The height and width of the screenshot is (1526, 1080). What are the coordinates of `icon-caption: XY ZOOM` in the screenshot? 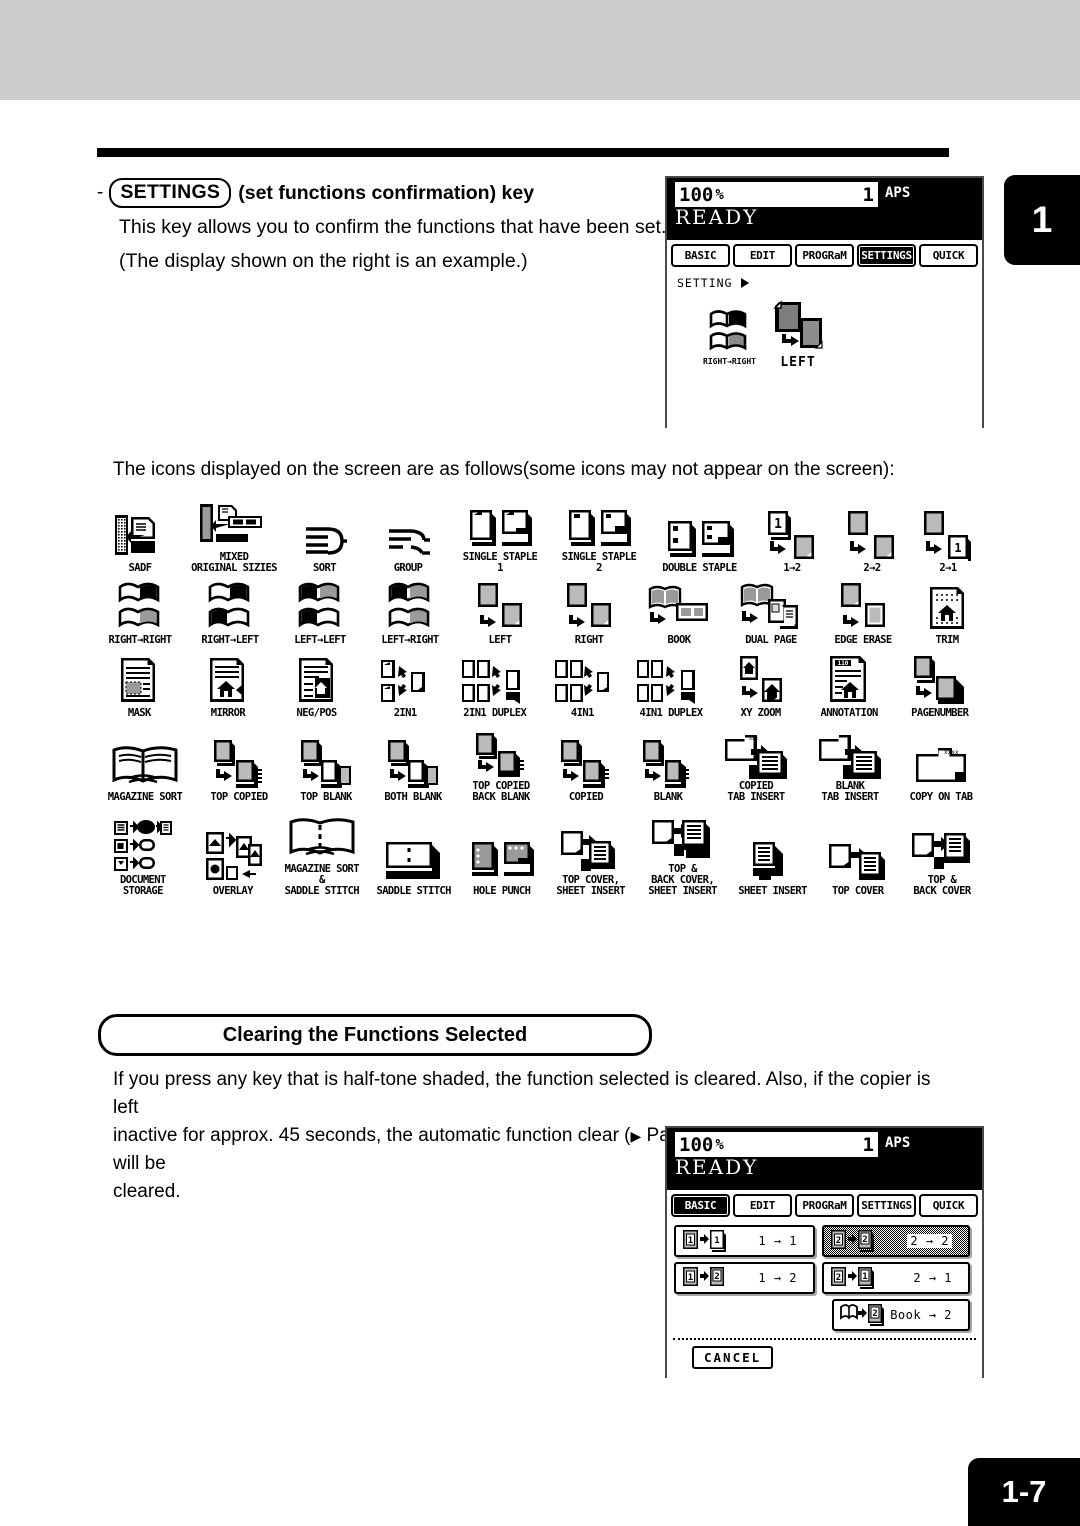 It's located at (761, 713).